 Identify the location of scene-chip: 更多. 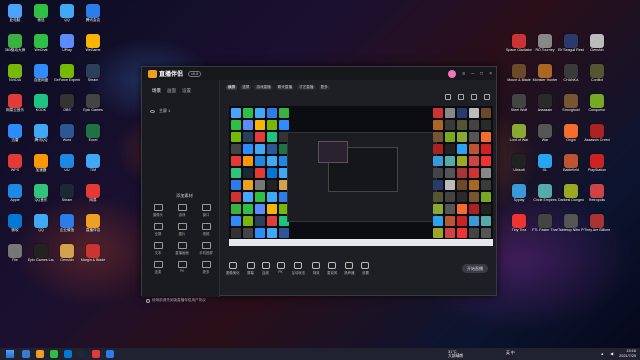
(324, 87).